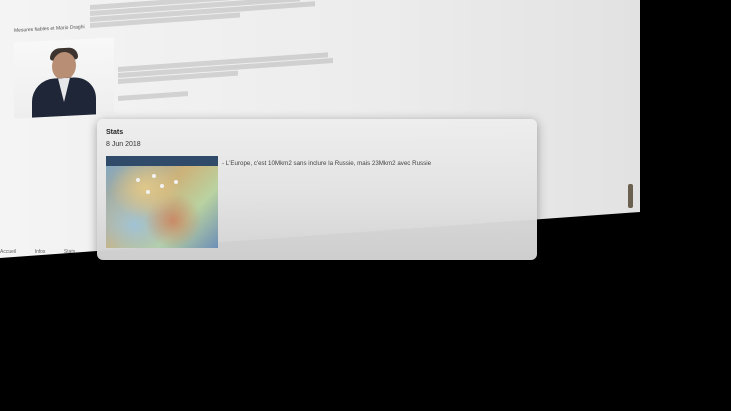 The width and height of the screenshot is (731, 411). I want to click on card-date: 8 Jun 2018, so click(123, 144).